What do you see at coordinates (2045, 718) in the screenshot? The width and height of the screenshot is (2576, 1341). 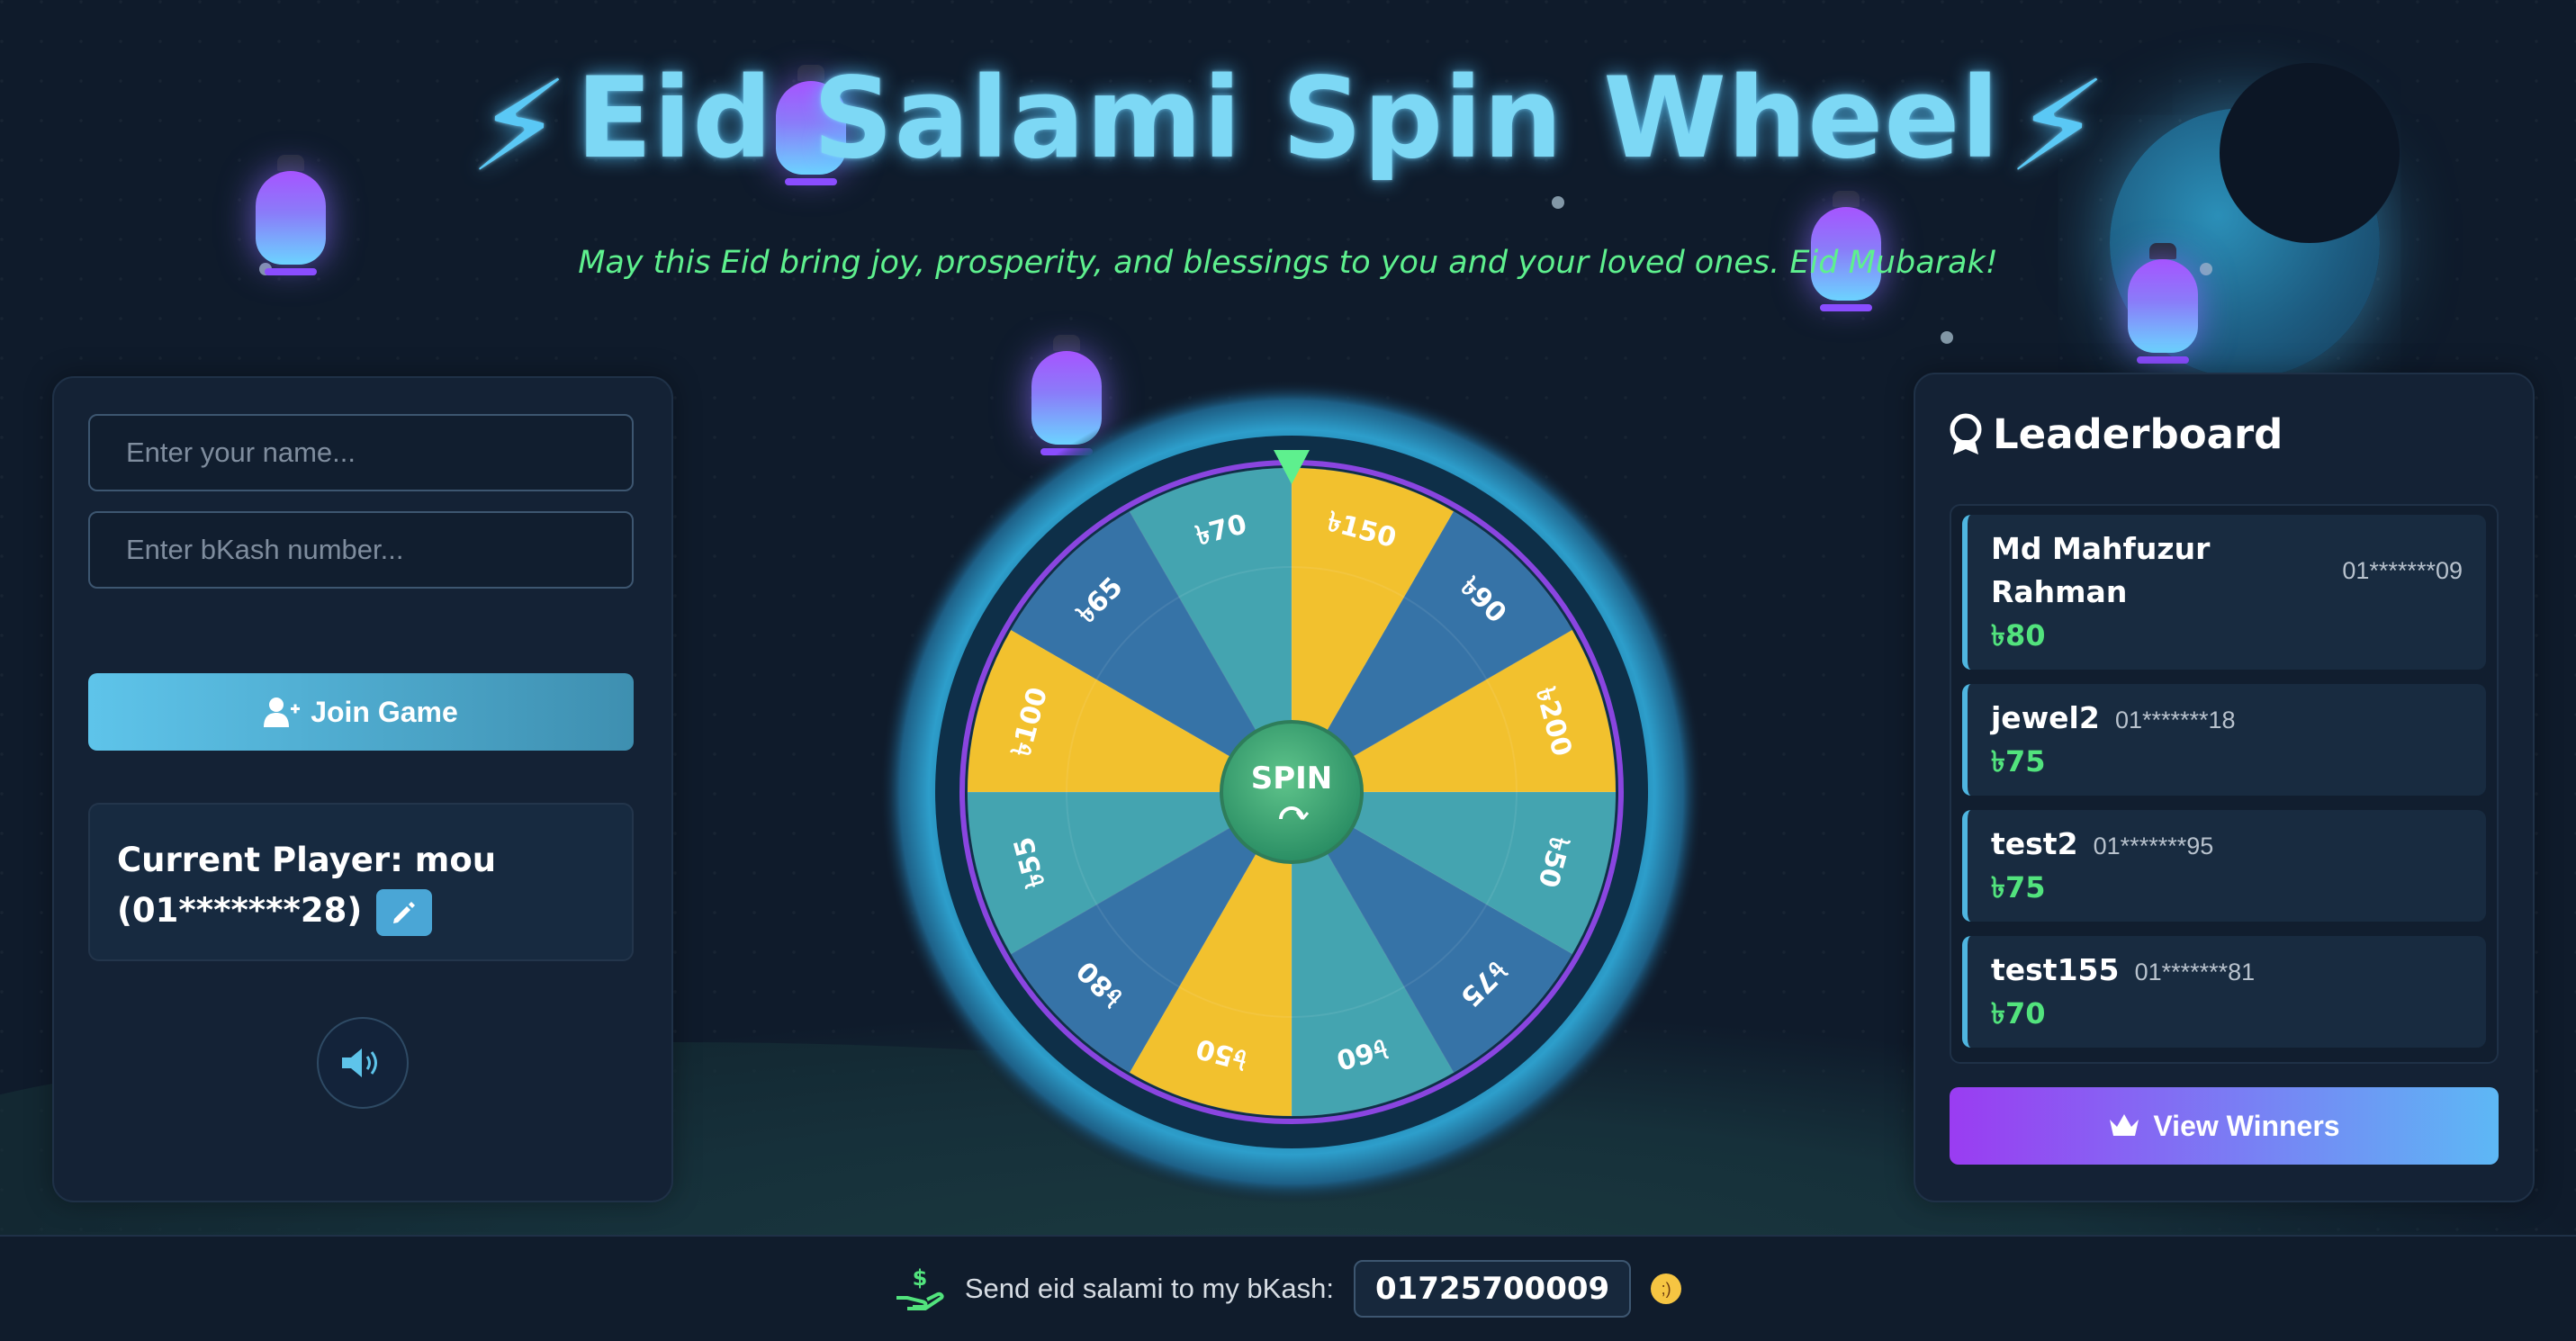 I see `entry-name: jewel2` at bounding box center [2045, 718].